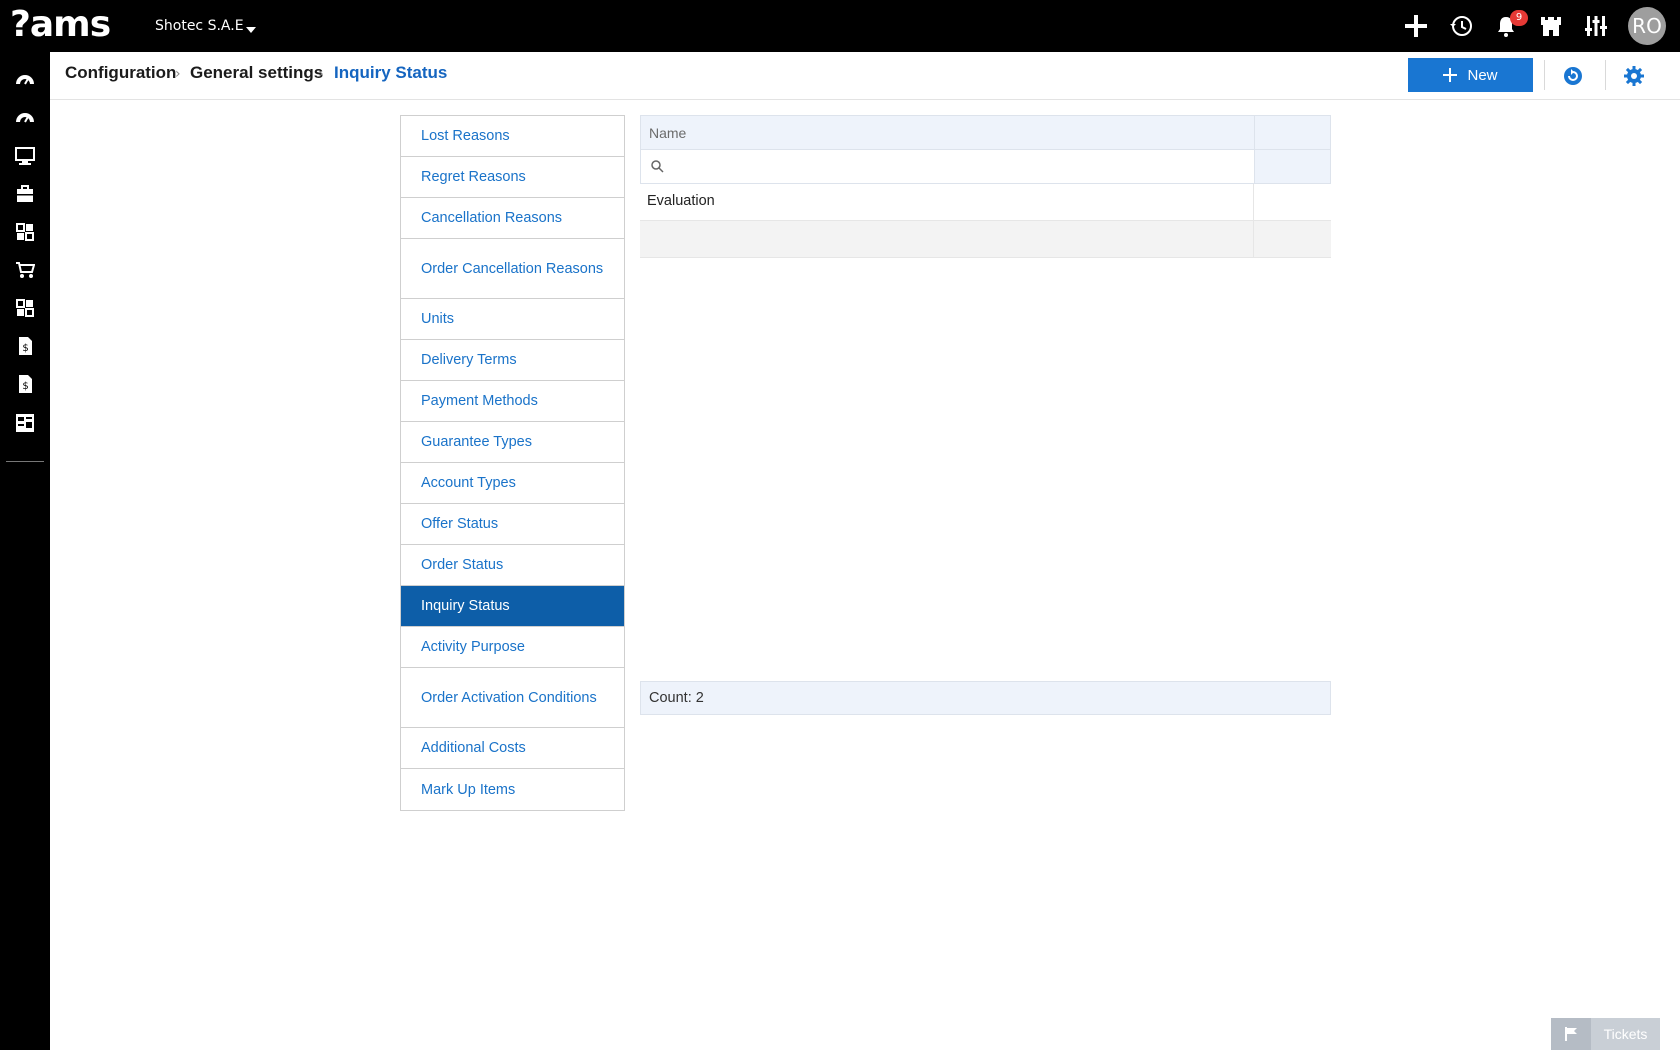 This screenshot has width=1680, height=1050. Describe the element at coordinates (947, 239) in the screenshot. I see `cell-name` at that location.